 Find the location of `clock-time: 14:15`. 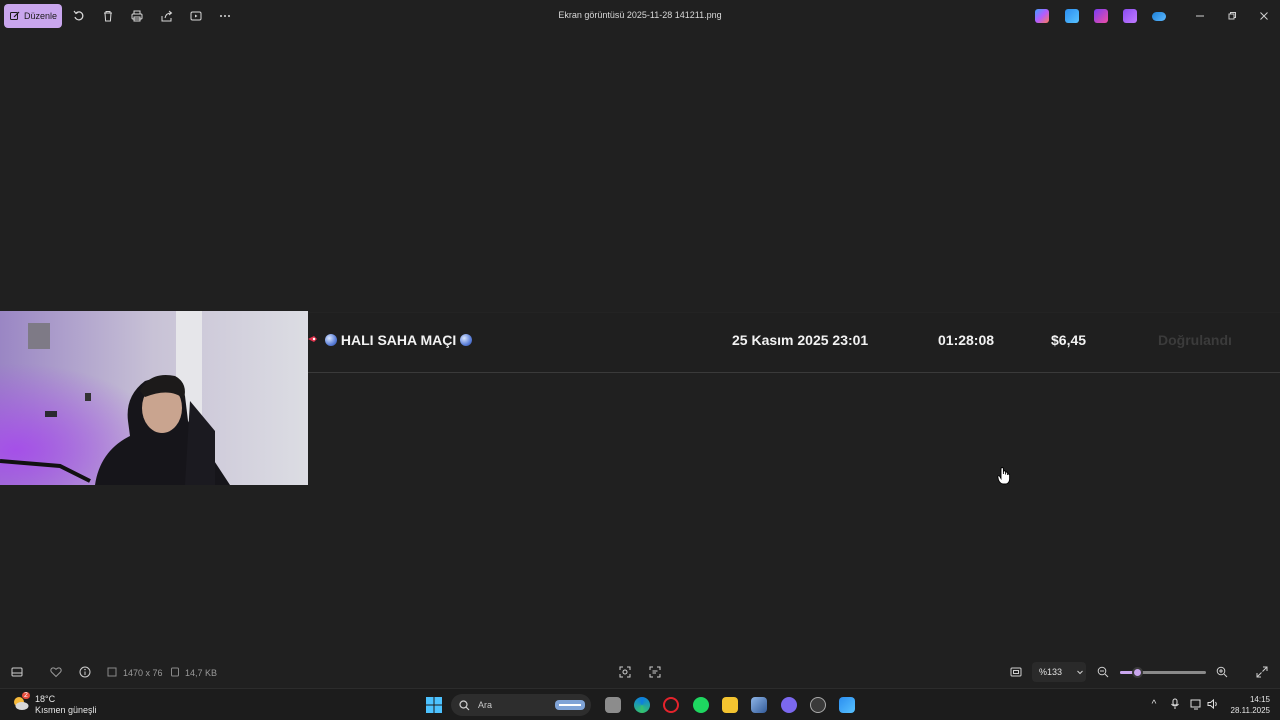

clock-time: 14:15 is located at coordinates (1259, 699).